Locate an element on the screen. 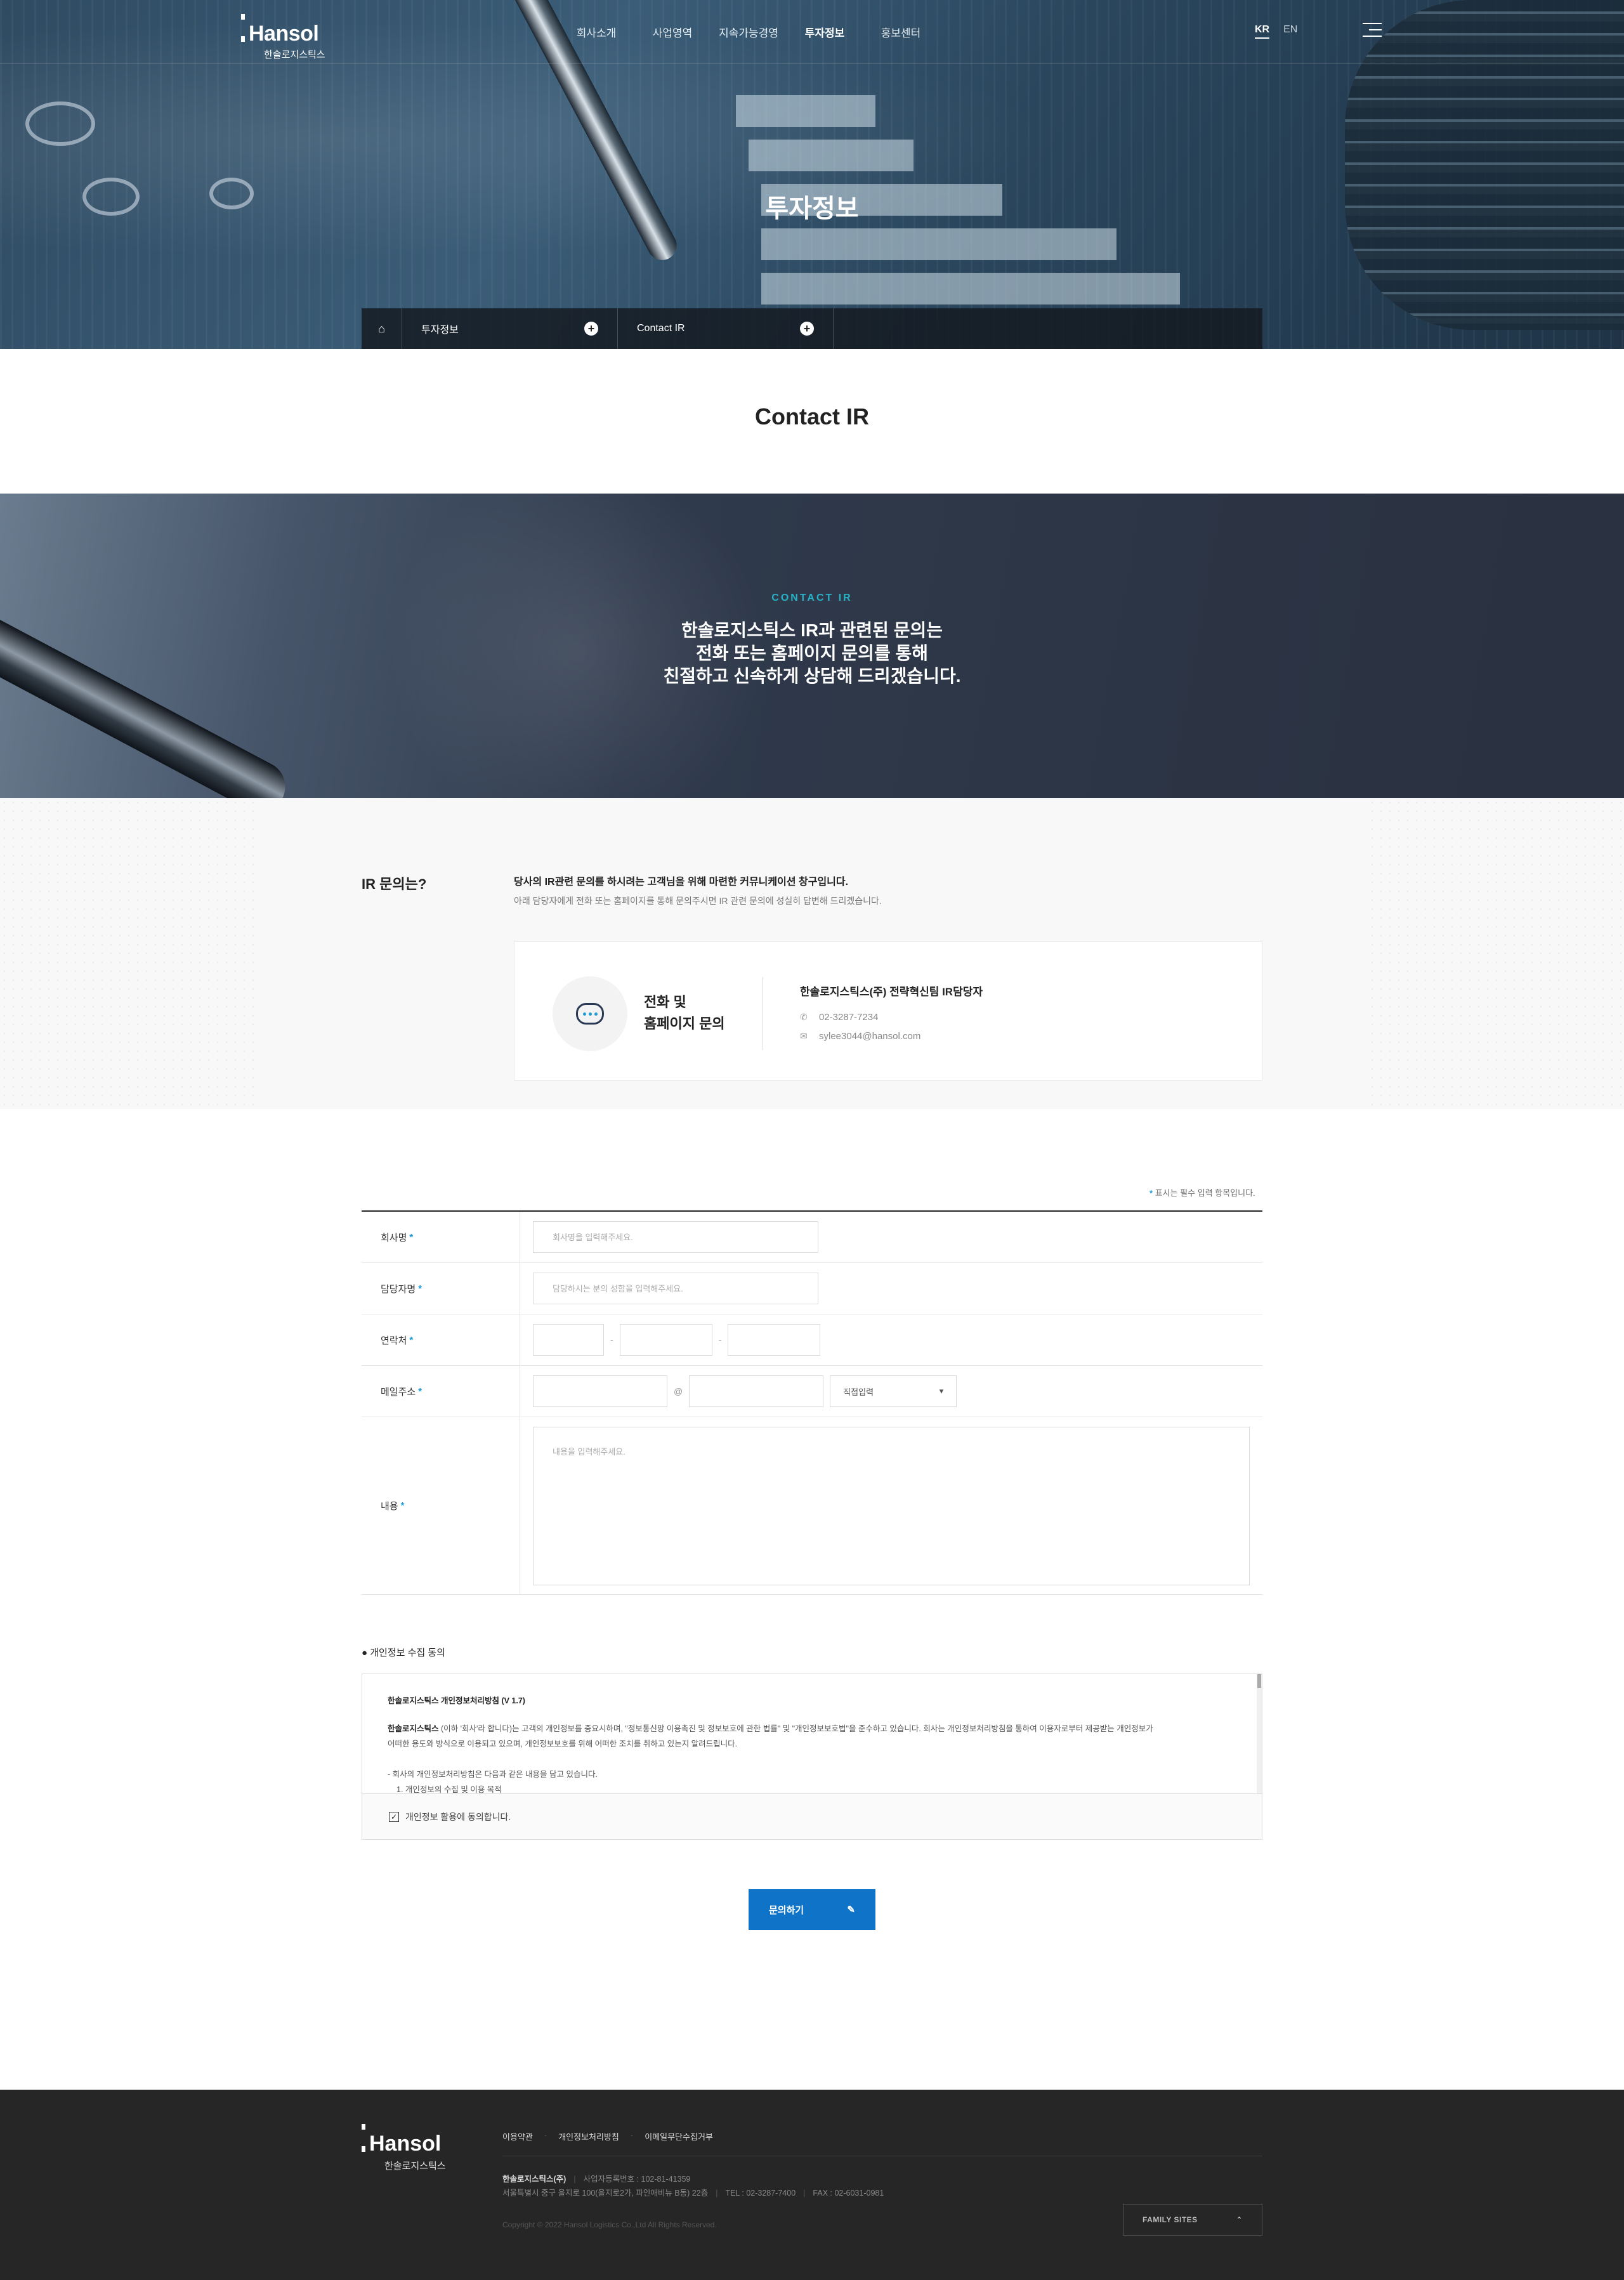  required-note: * 표시는 필수 입력 항목입니다. is located at coordinates (1202, 1192).